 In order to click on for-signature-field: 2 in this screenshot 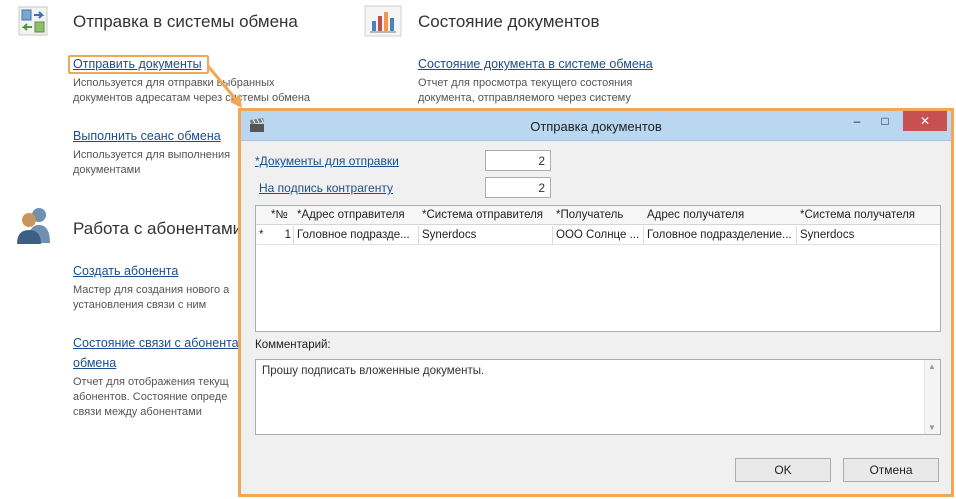, I will do `click(518, 187)`.